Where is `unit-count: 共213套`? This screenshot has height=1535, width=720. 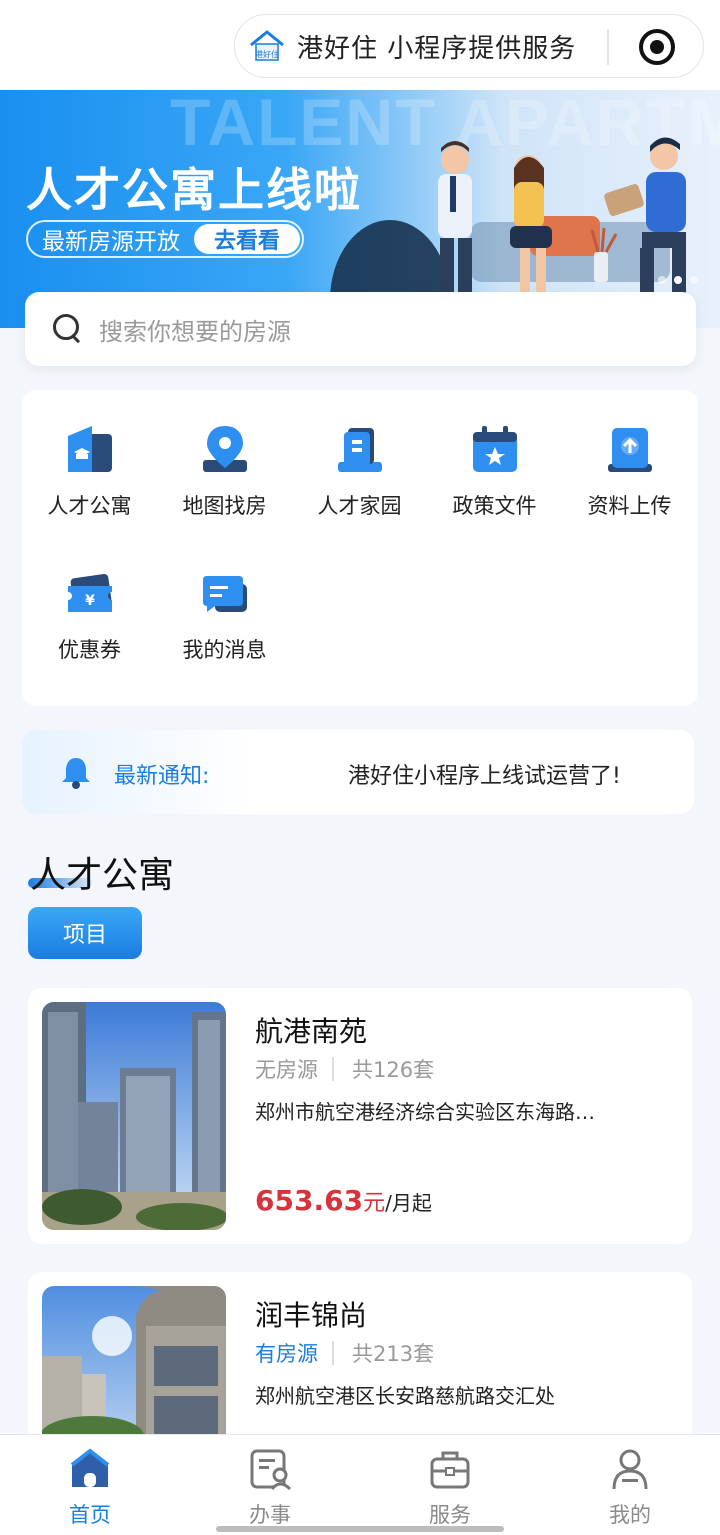 unit-count: 共213套 is located at coordinates (393, 1354).